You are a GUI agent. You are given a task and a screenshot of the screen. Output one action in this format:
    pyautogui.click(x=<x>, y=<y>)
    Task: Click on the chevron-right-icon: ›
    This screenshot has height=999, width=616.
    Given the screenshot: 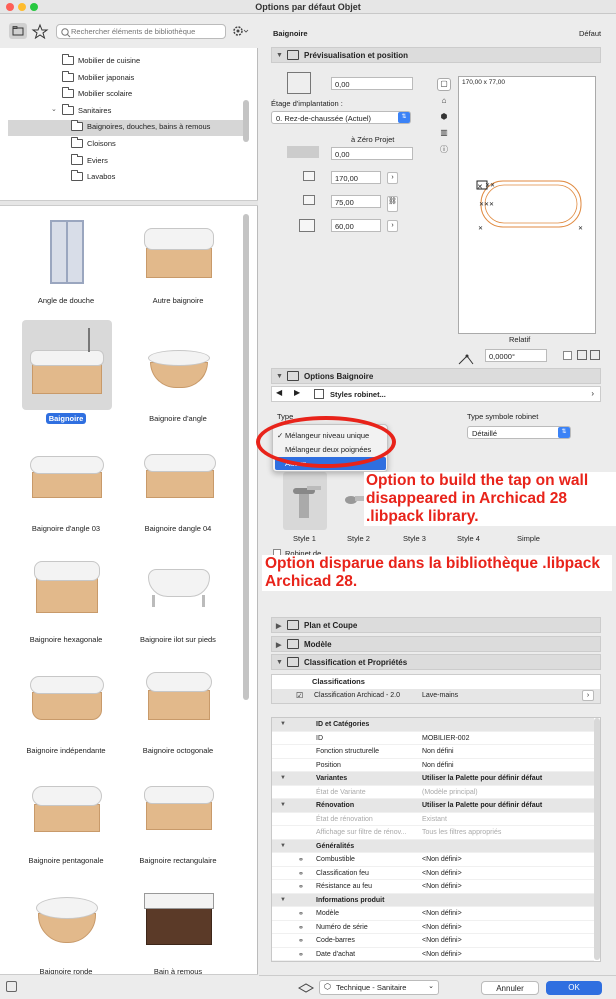 What is the action you would take?
    pyautogui.click(x=592, y=393)
    